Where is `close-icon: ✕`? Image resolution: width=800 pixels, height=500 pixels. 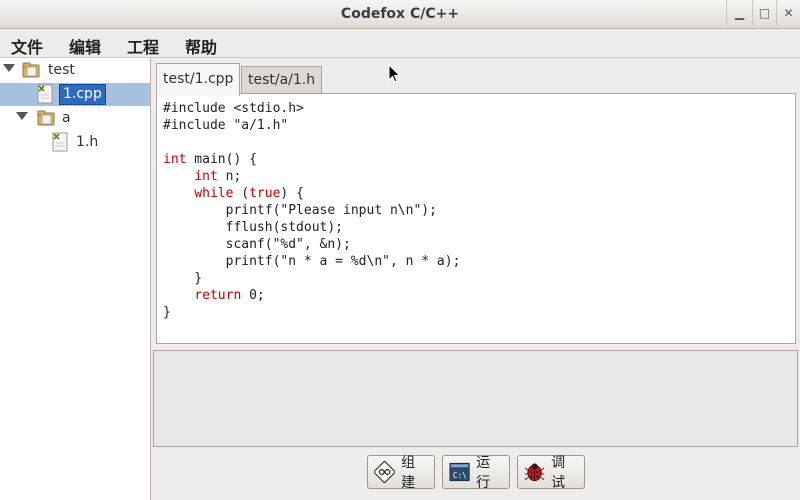 close-icon: ✕ is located at coordinates (788, 13).